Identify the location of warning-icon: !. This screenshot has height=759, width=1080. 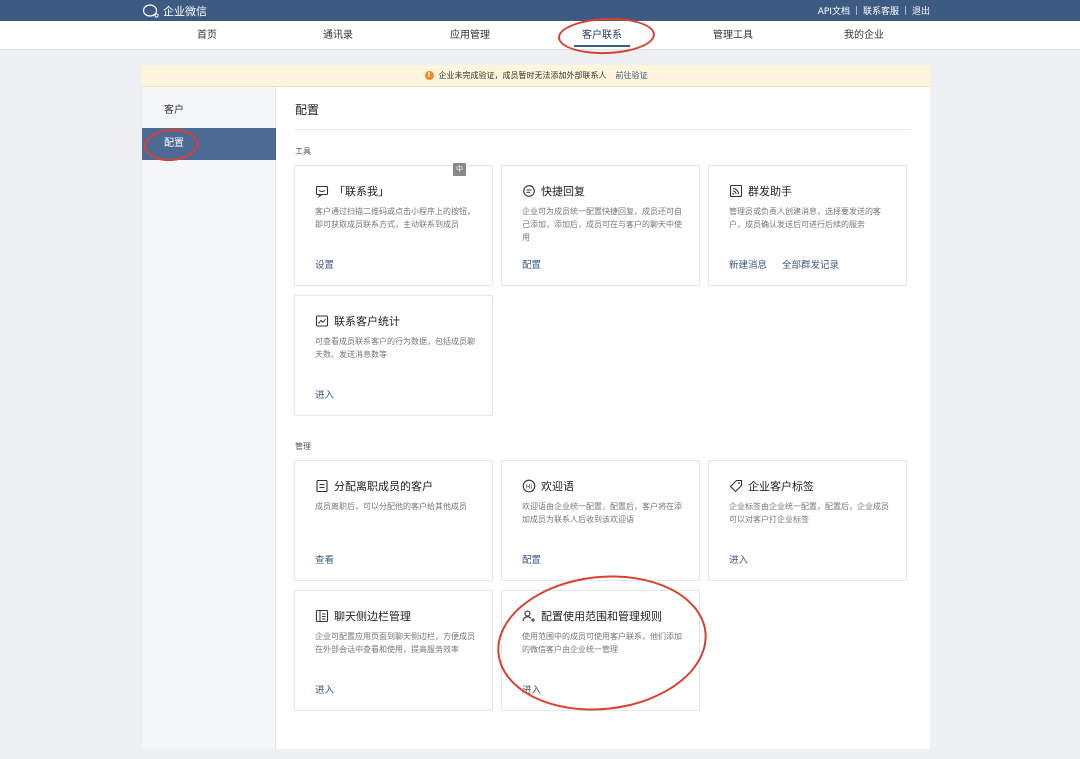
(429, 75).